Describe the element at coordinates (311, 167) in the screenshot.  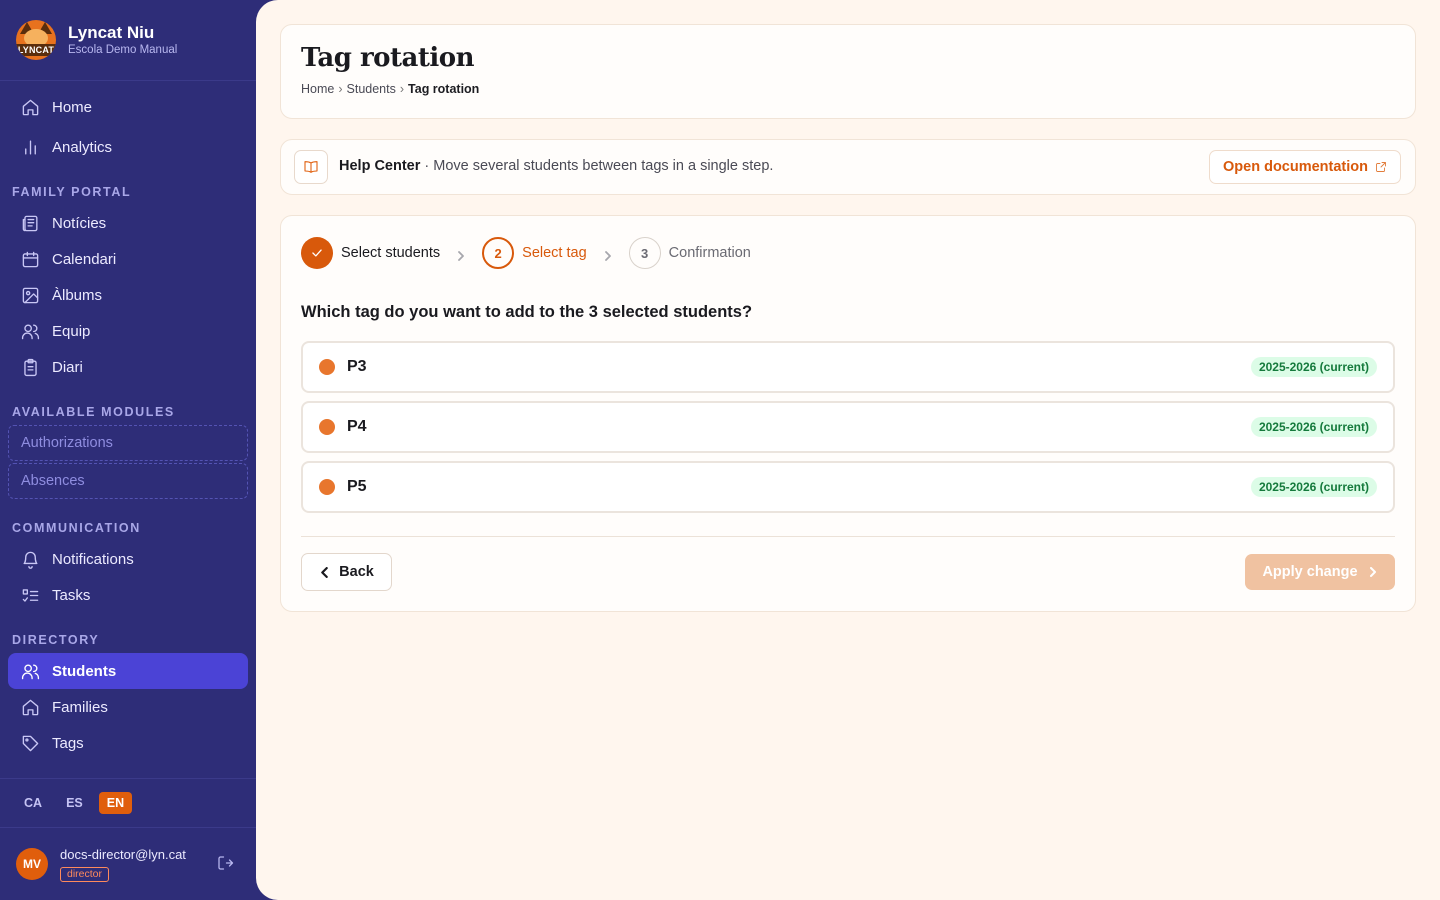
I see `book-icon` at that location.